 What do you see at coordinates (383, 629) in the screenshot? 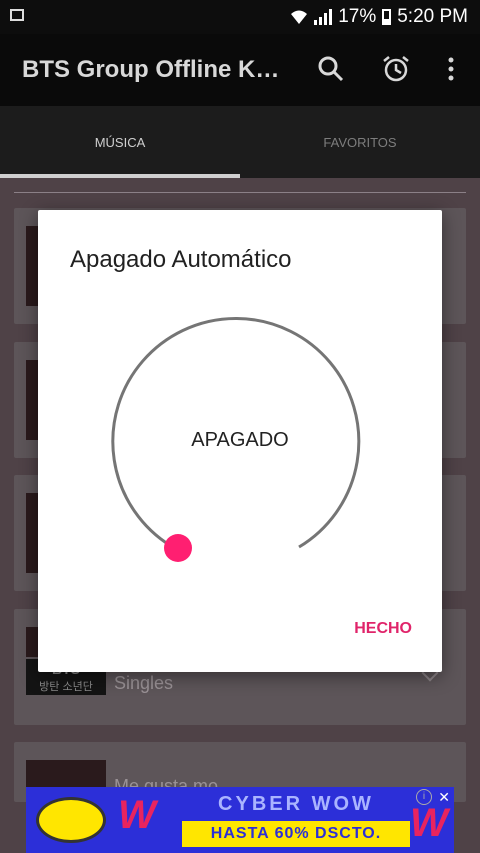
I see `done-button: HECHO` at bounding box center [383, 629].